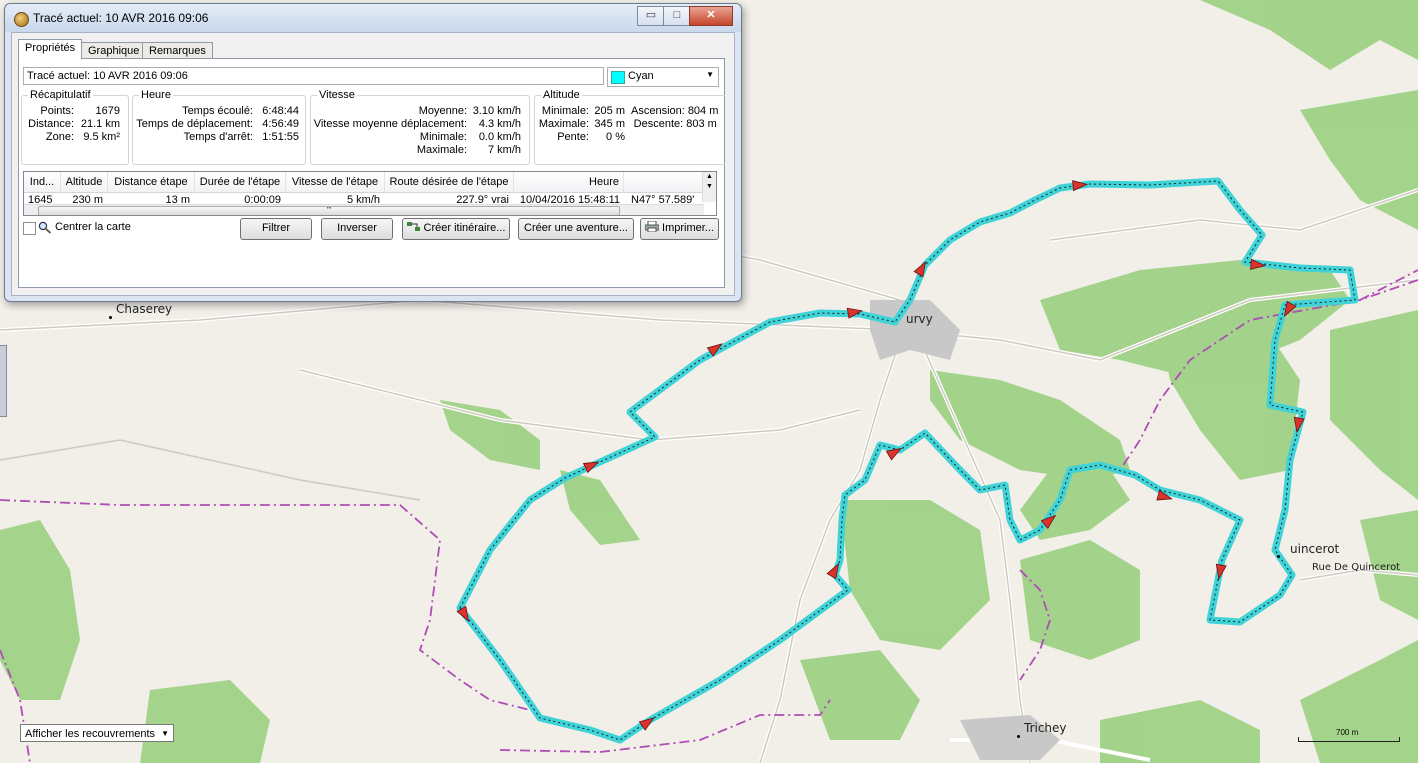  I want to click on stat-value: 0.0 km/h, so click(499, 137).